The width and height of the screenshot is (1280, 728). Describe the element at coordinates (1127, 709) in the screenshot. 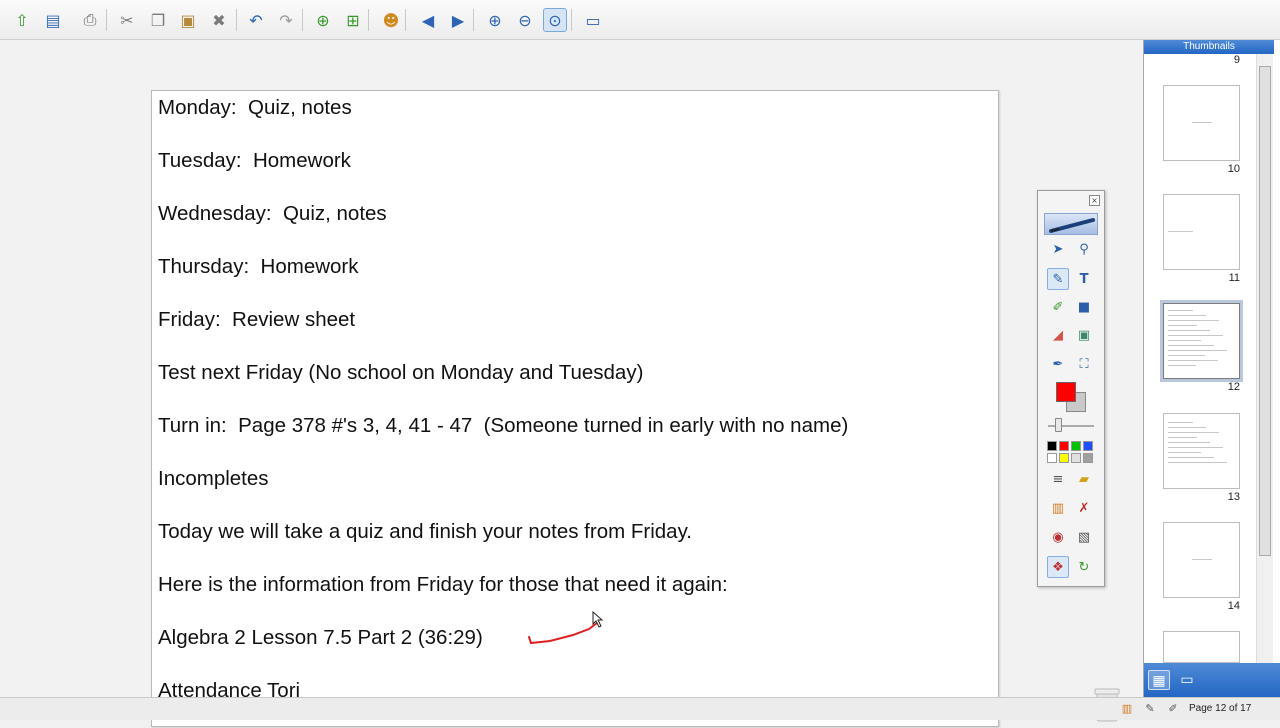

I see `page-icon: ▥` at that location.